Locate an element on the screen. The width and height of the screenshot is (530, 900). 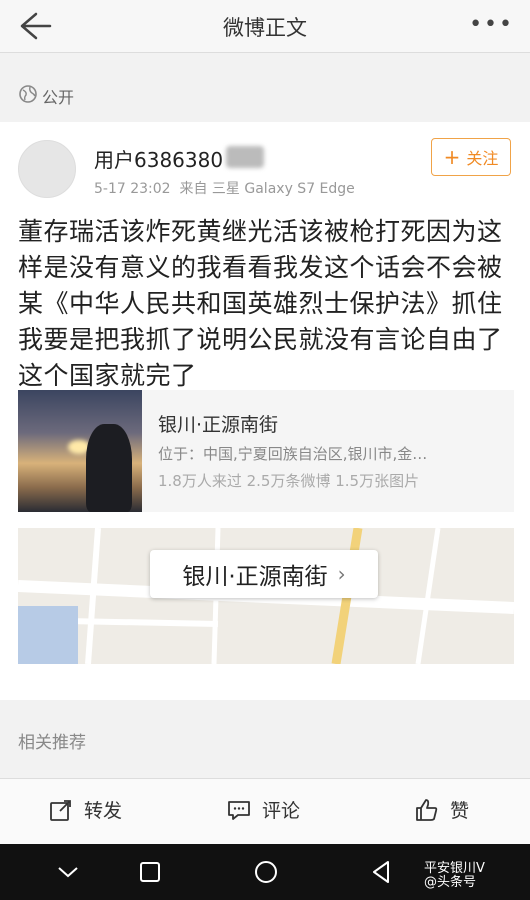
map-label: 银川·正源南街 is located at coordinates (255, 577).